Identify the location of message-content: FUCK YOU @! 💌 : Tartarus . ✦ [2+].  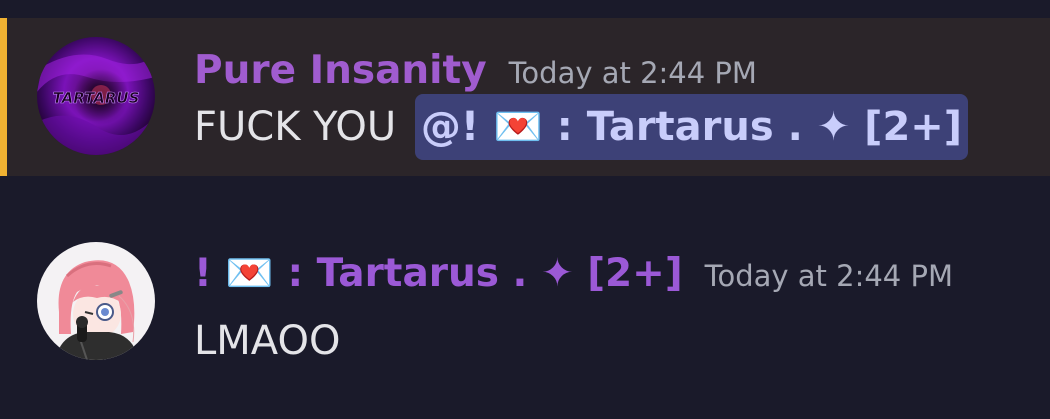
(581, 127).